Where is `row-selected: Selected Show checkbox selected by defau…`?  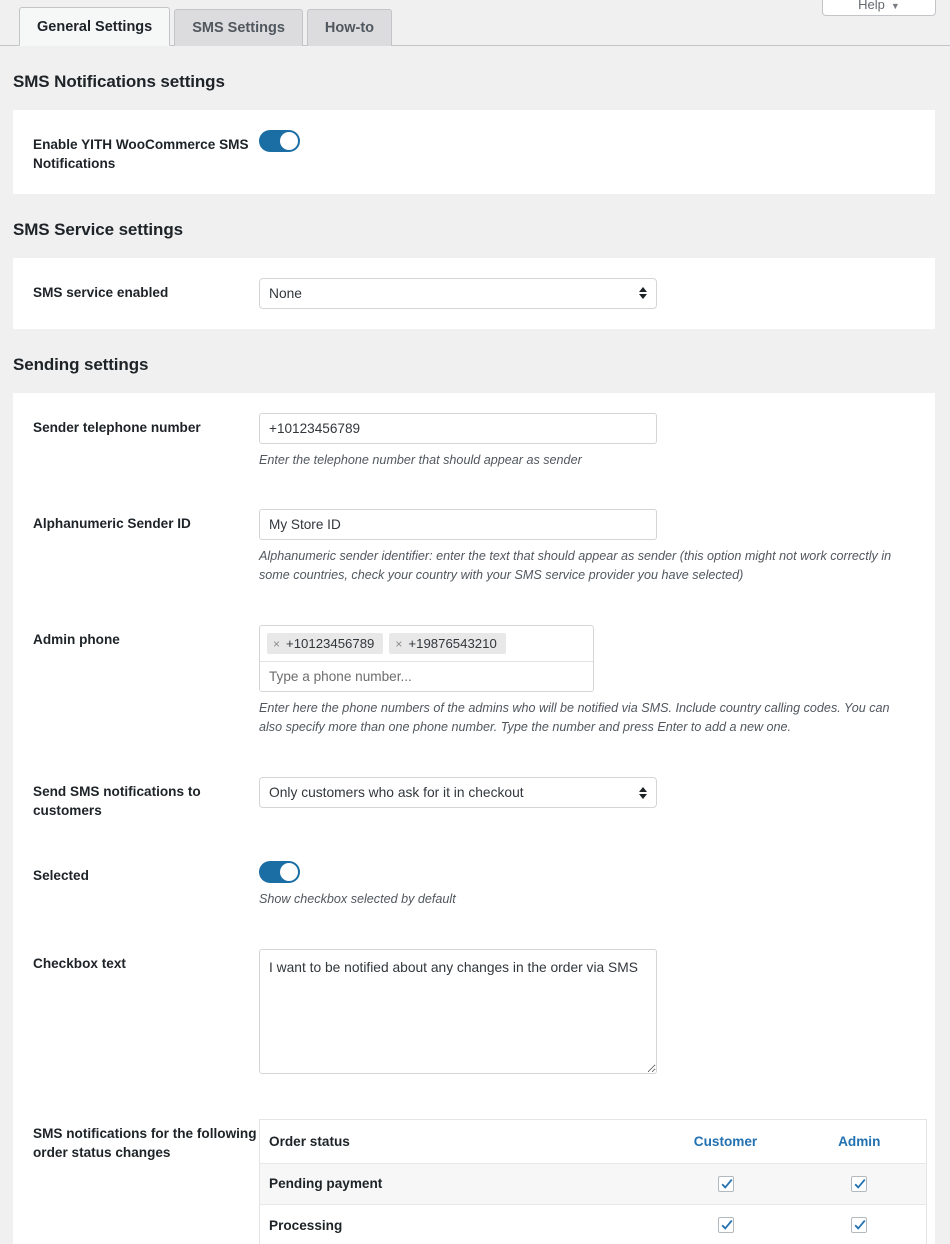 row-selected: Selected Show checkbox selected by defau… is located at coordinates (474, 885).